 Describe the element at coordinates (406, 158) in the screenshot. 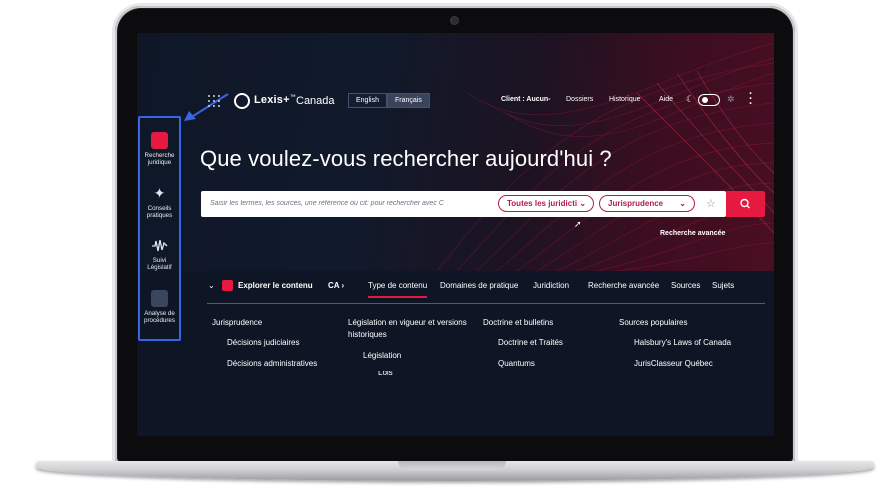

I see `page-headline: Que voulez-vous rechercher aujourd'hui ?` at that location.